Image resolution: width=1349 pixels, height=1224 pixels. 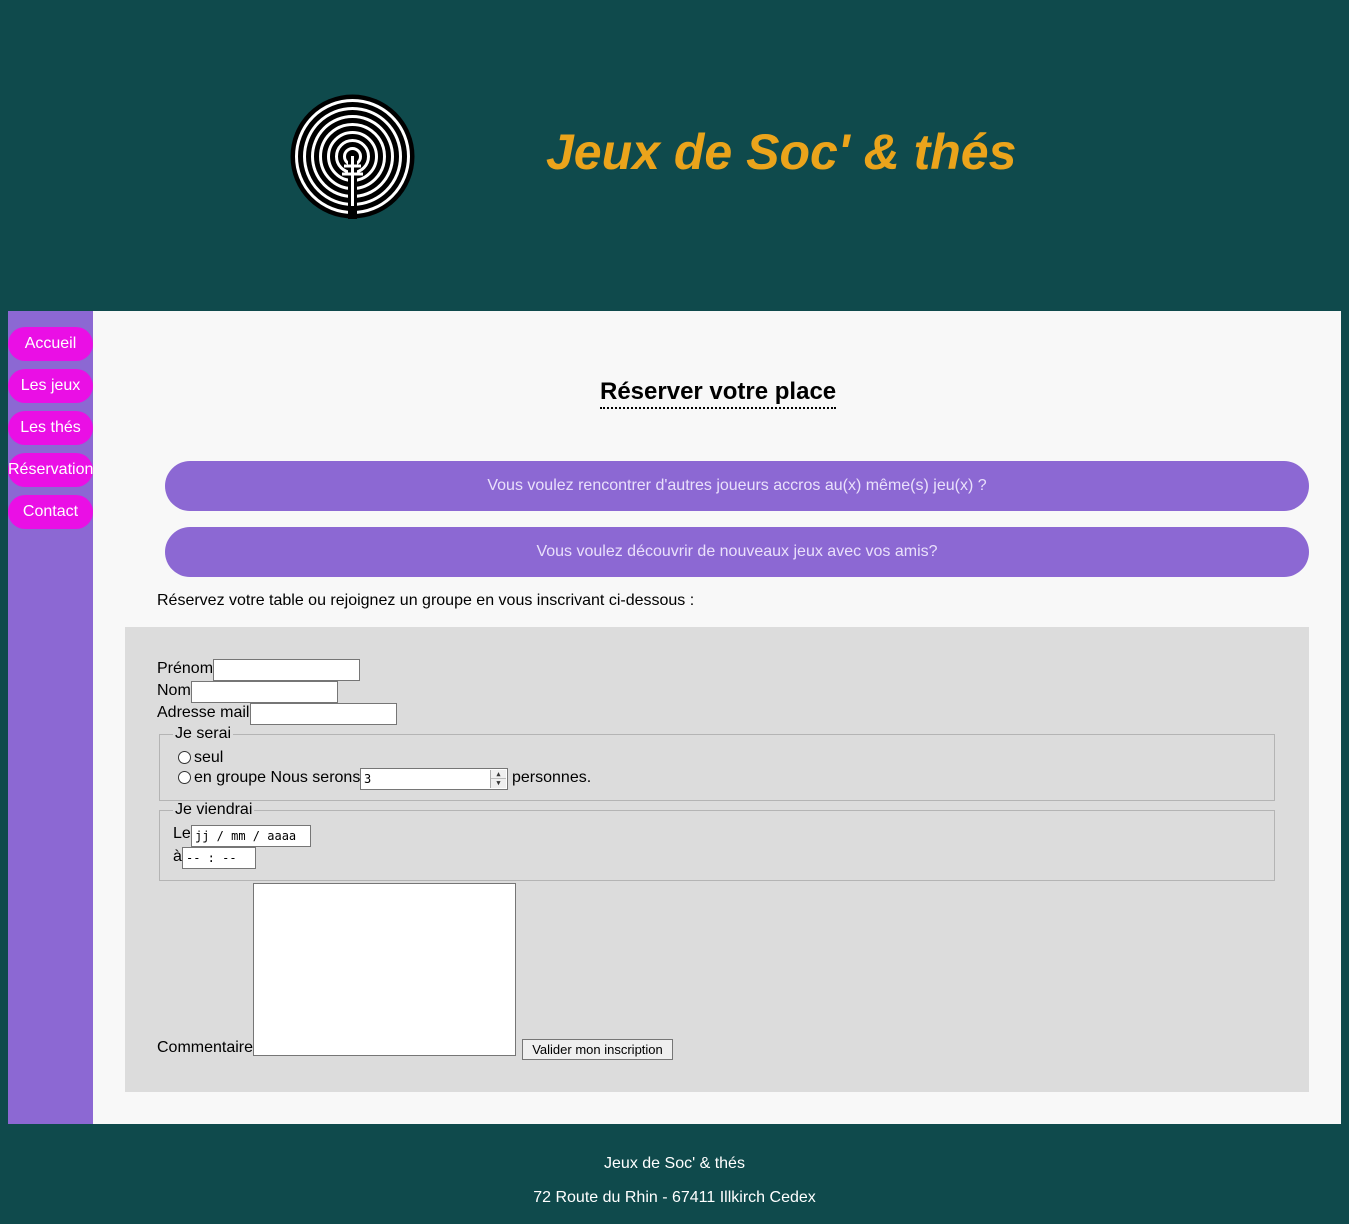 I want to click on date-label: Le, so click(x=182, y=833).